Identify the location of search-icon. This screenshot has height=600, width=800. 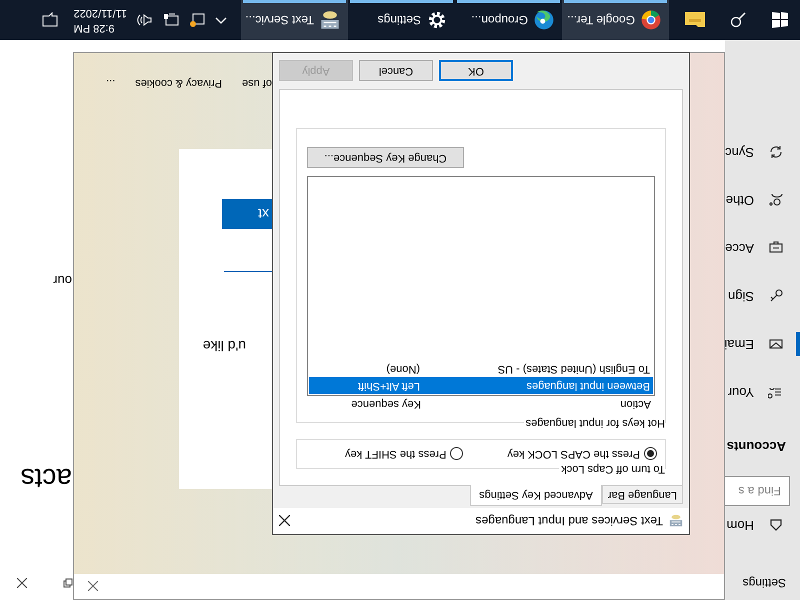
(738, 20).